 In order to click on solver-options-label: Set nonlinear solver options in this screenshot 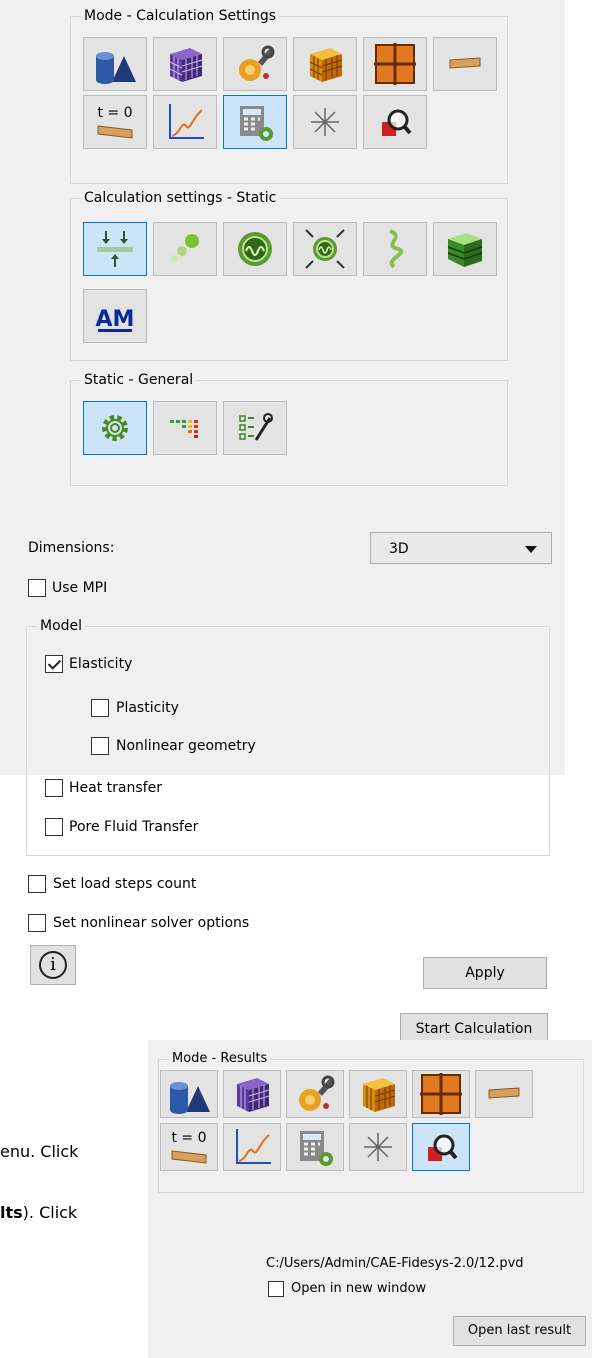, I will do `click(151, 923)`.